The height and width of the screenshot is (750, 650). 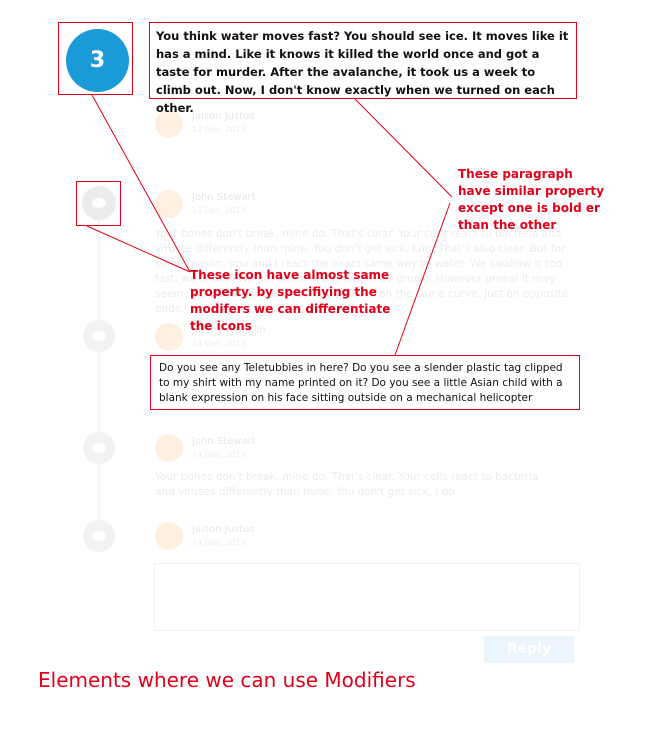 What do you see at coordinates (227, 680) in the screenshot?
I see `footer-title: Elements where we can use Modifiers` at bounding box center [227, 680].